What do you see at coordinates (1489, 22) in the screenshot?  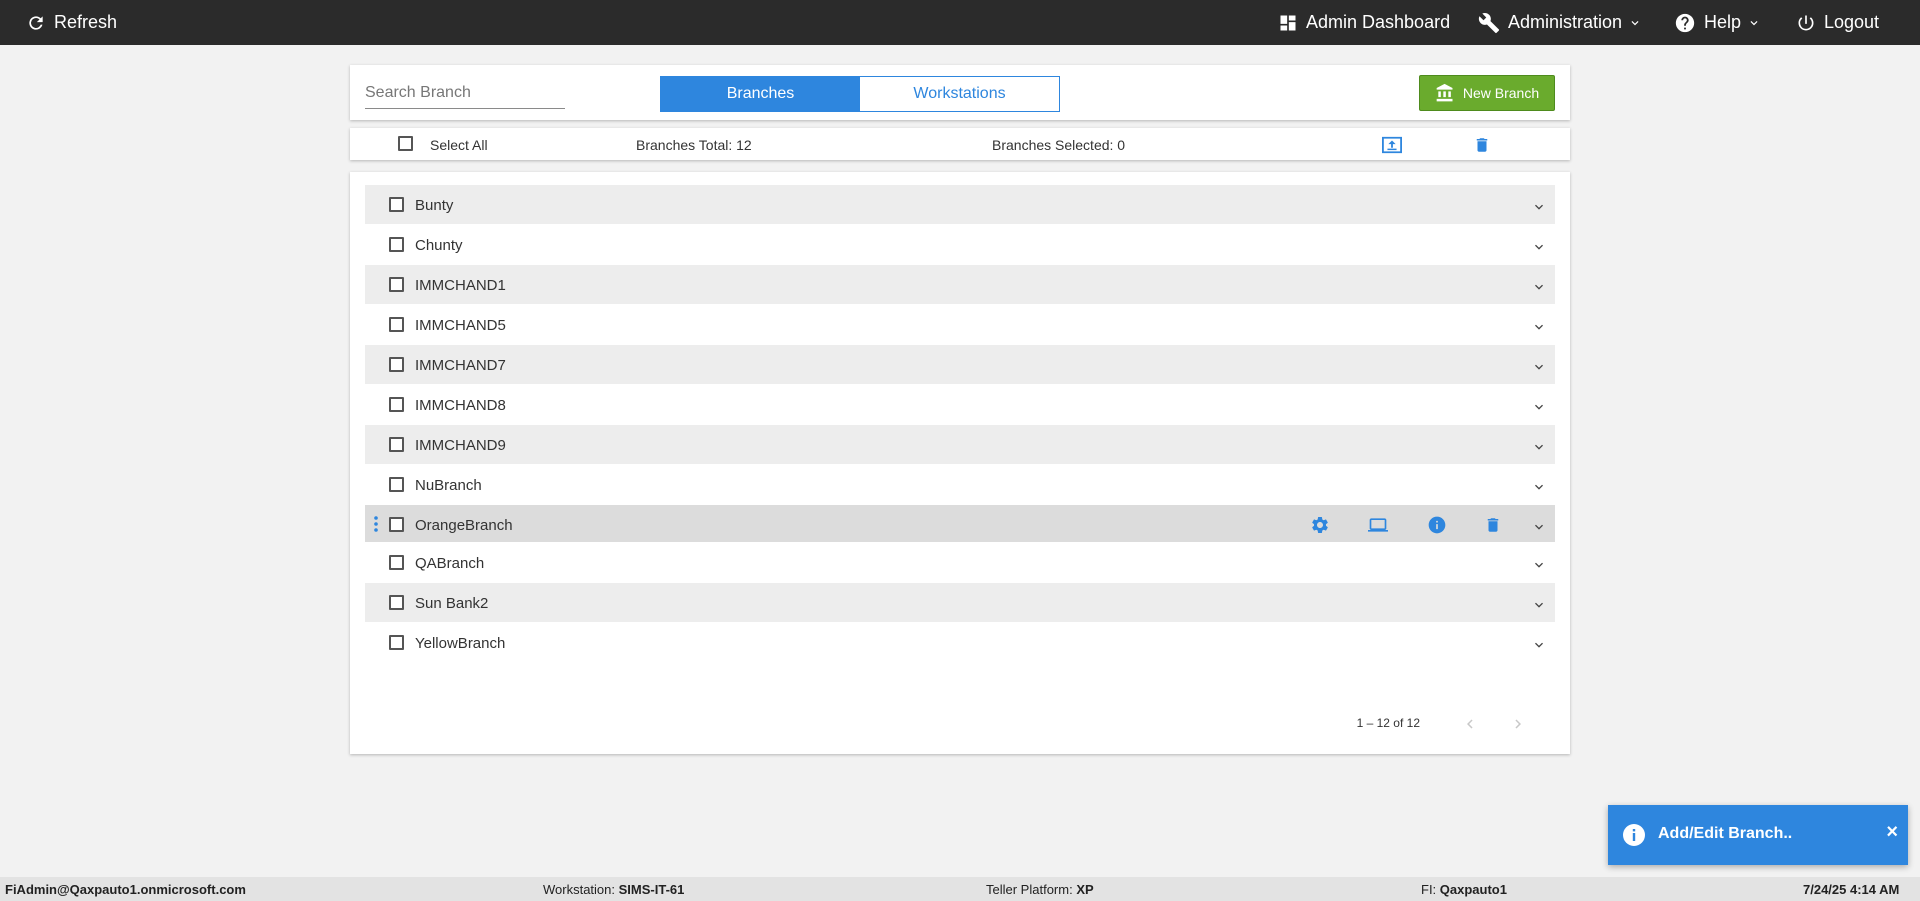 I see `wrench-icon` at bounding box center [1489, 22].